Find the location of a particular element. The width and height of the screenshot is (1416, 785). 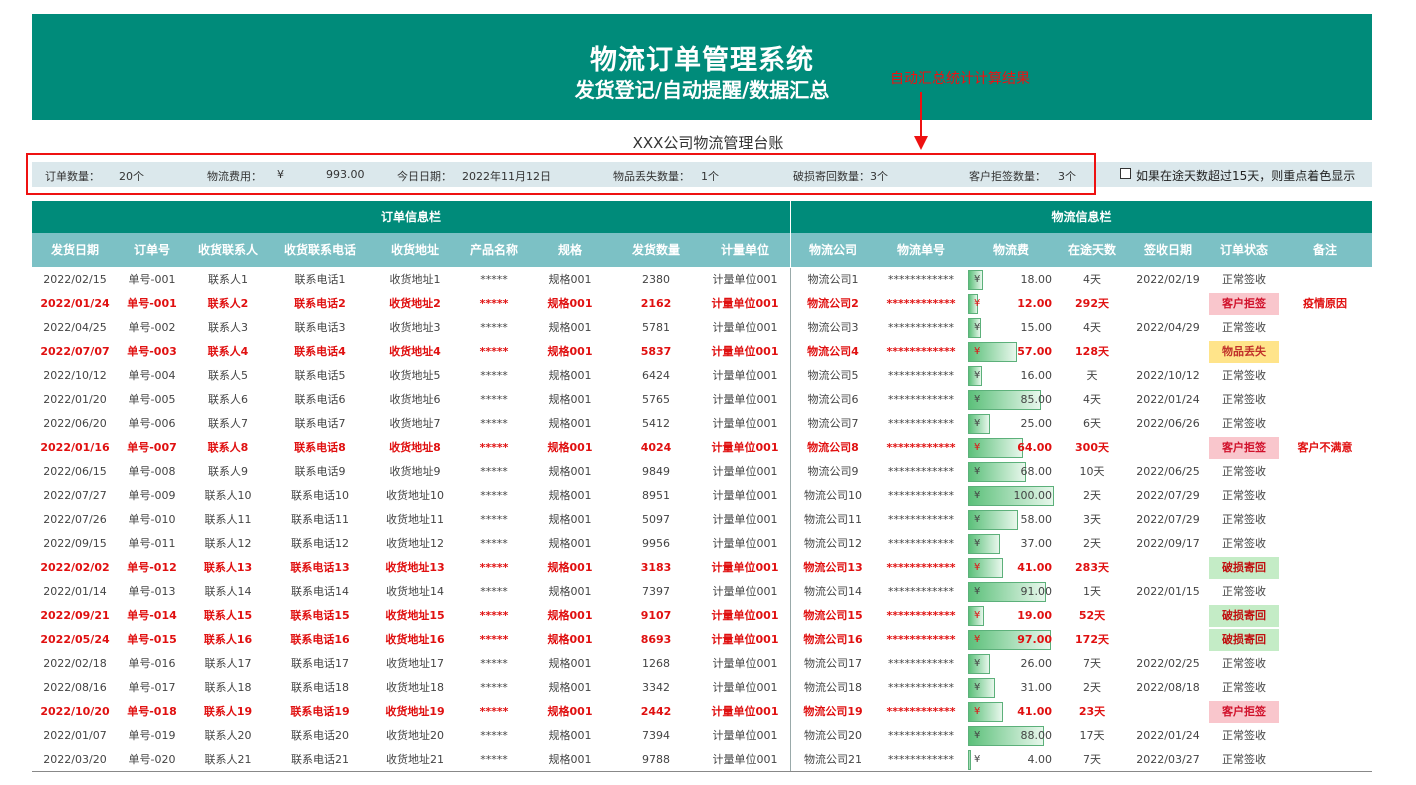

contact-cell: 联系人11 is located at coordinates (228, 519).